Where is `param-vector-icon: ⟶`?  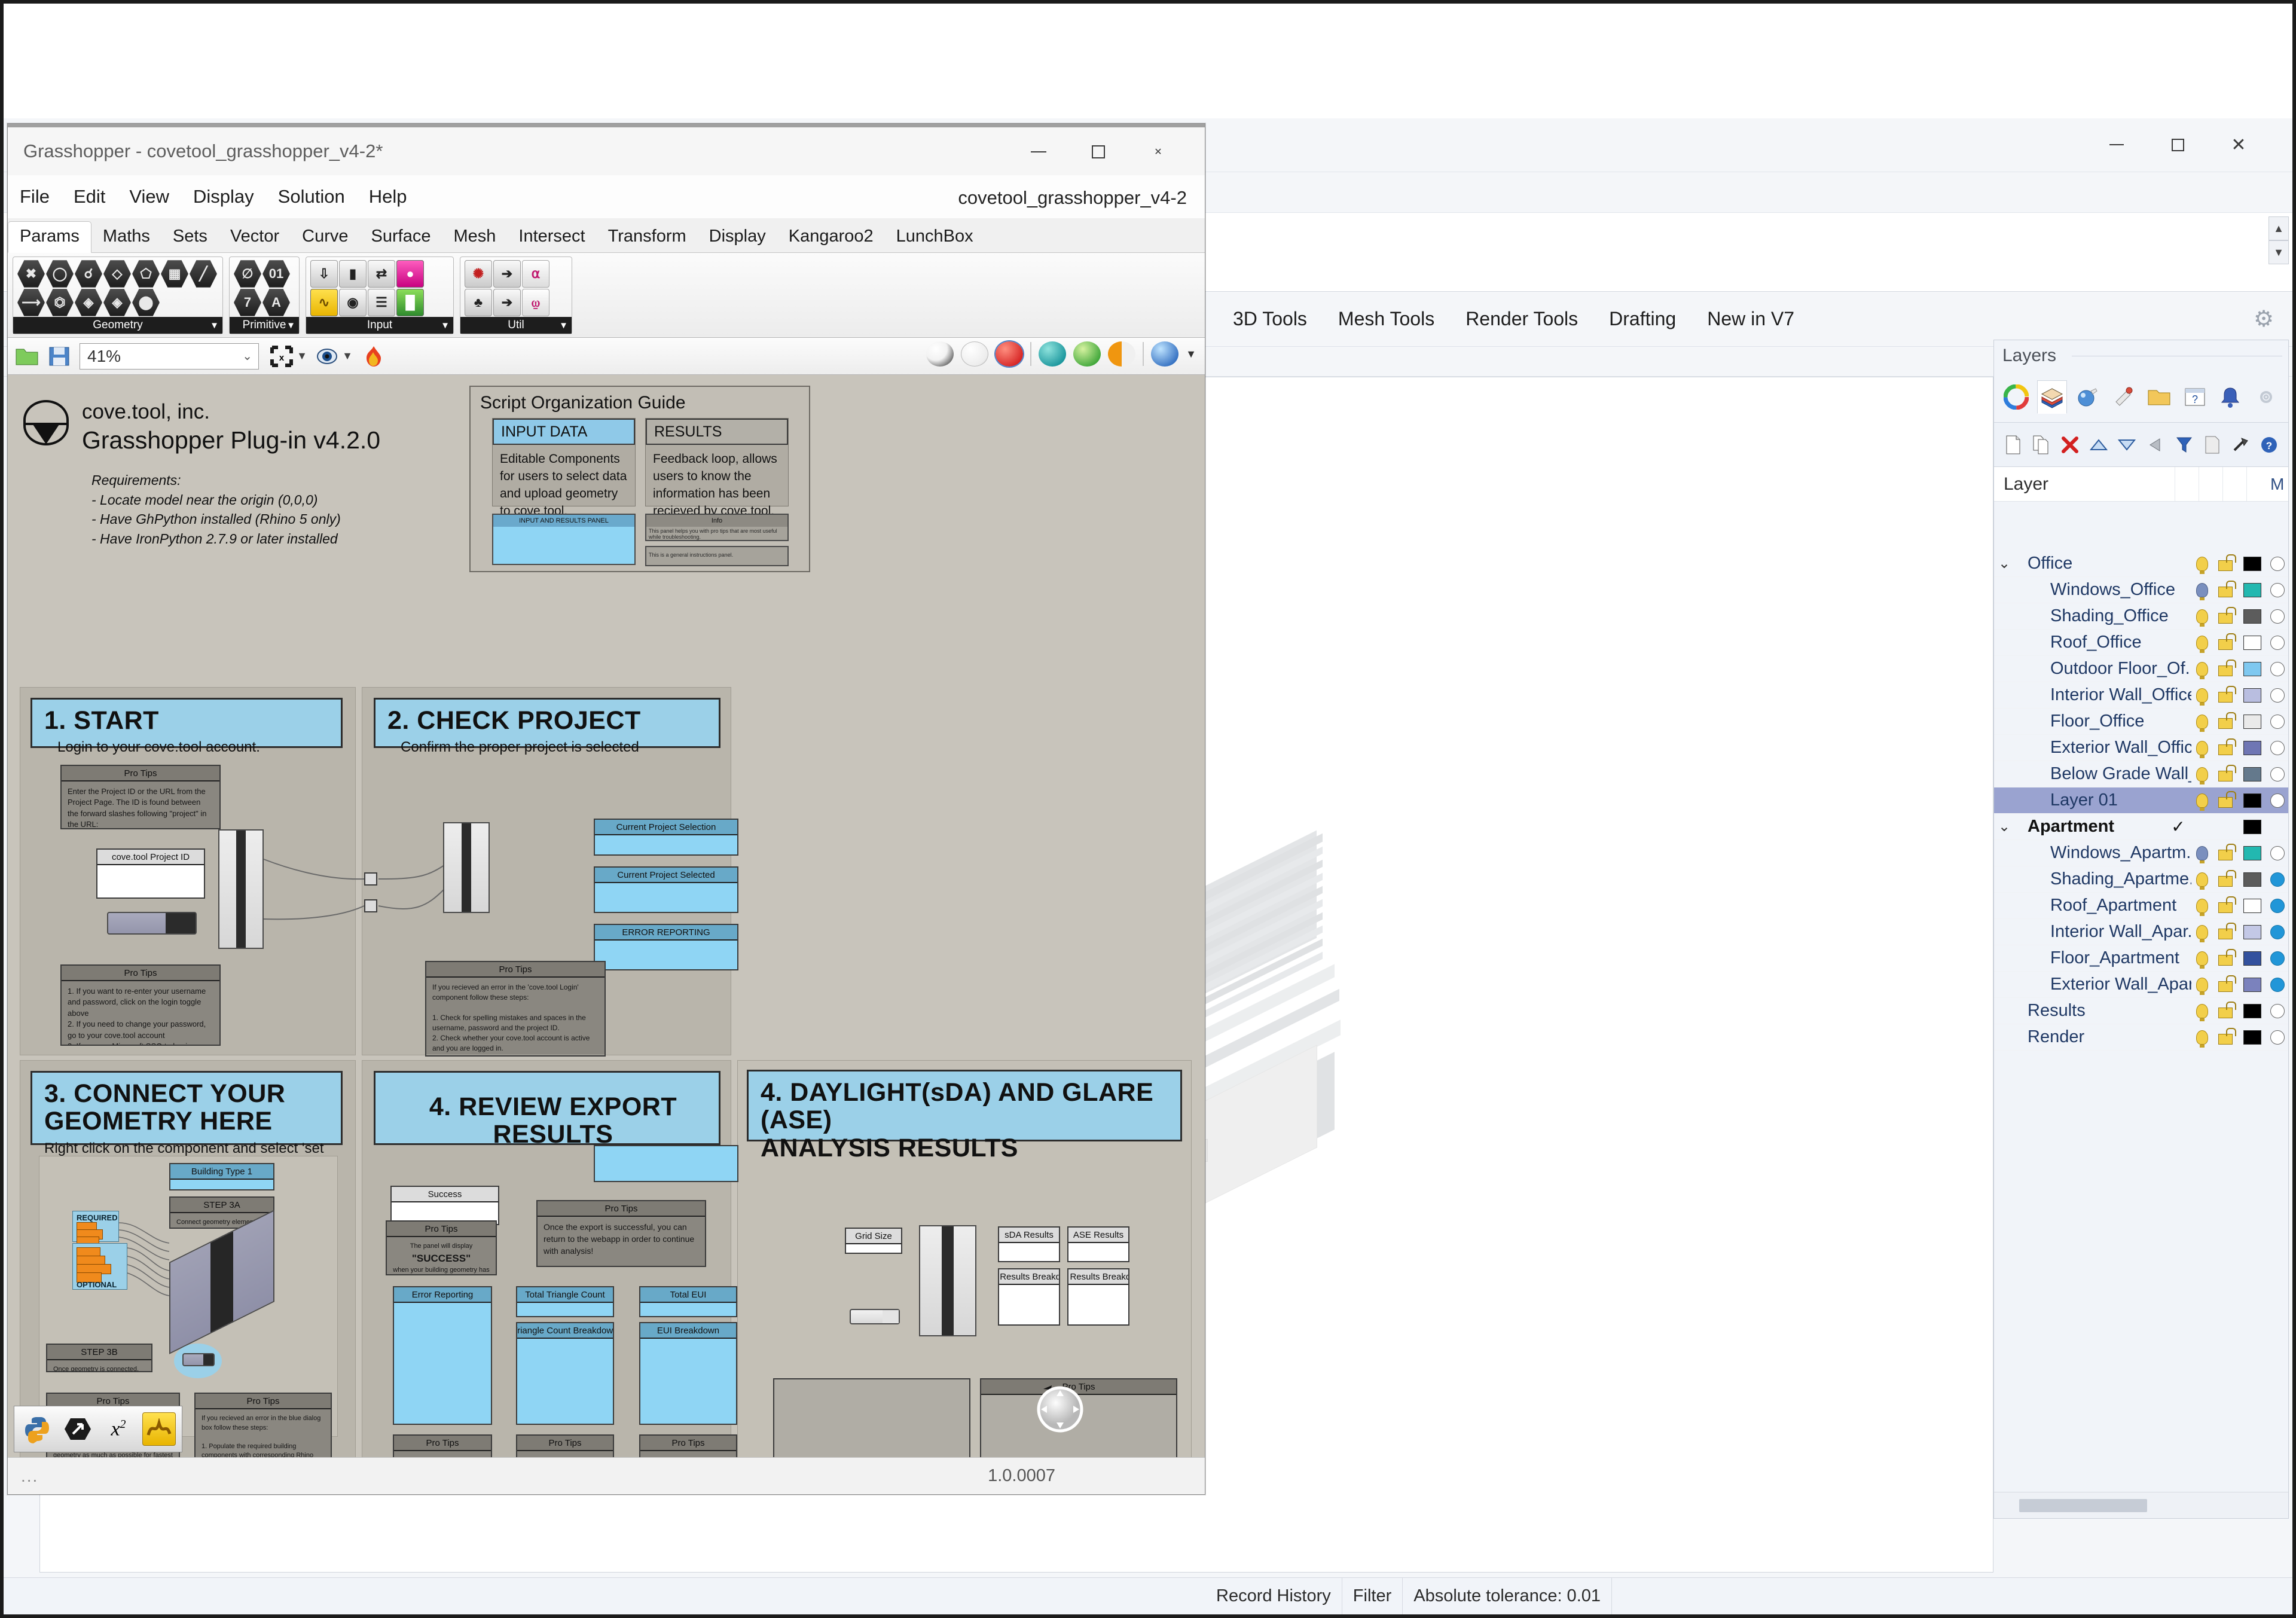 param-vector-icon: ⟶ is located at coordinates (31, 302).